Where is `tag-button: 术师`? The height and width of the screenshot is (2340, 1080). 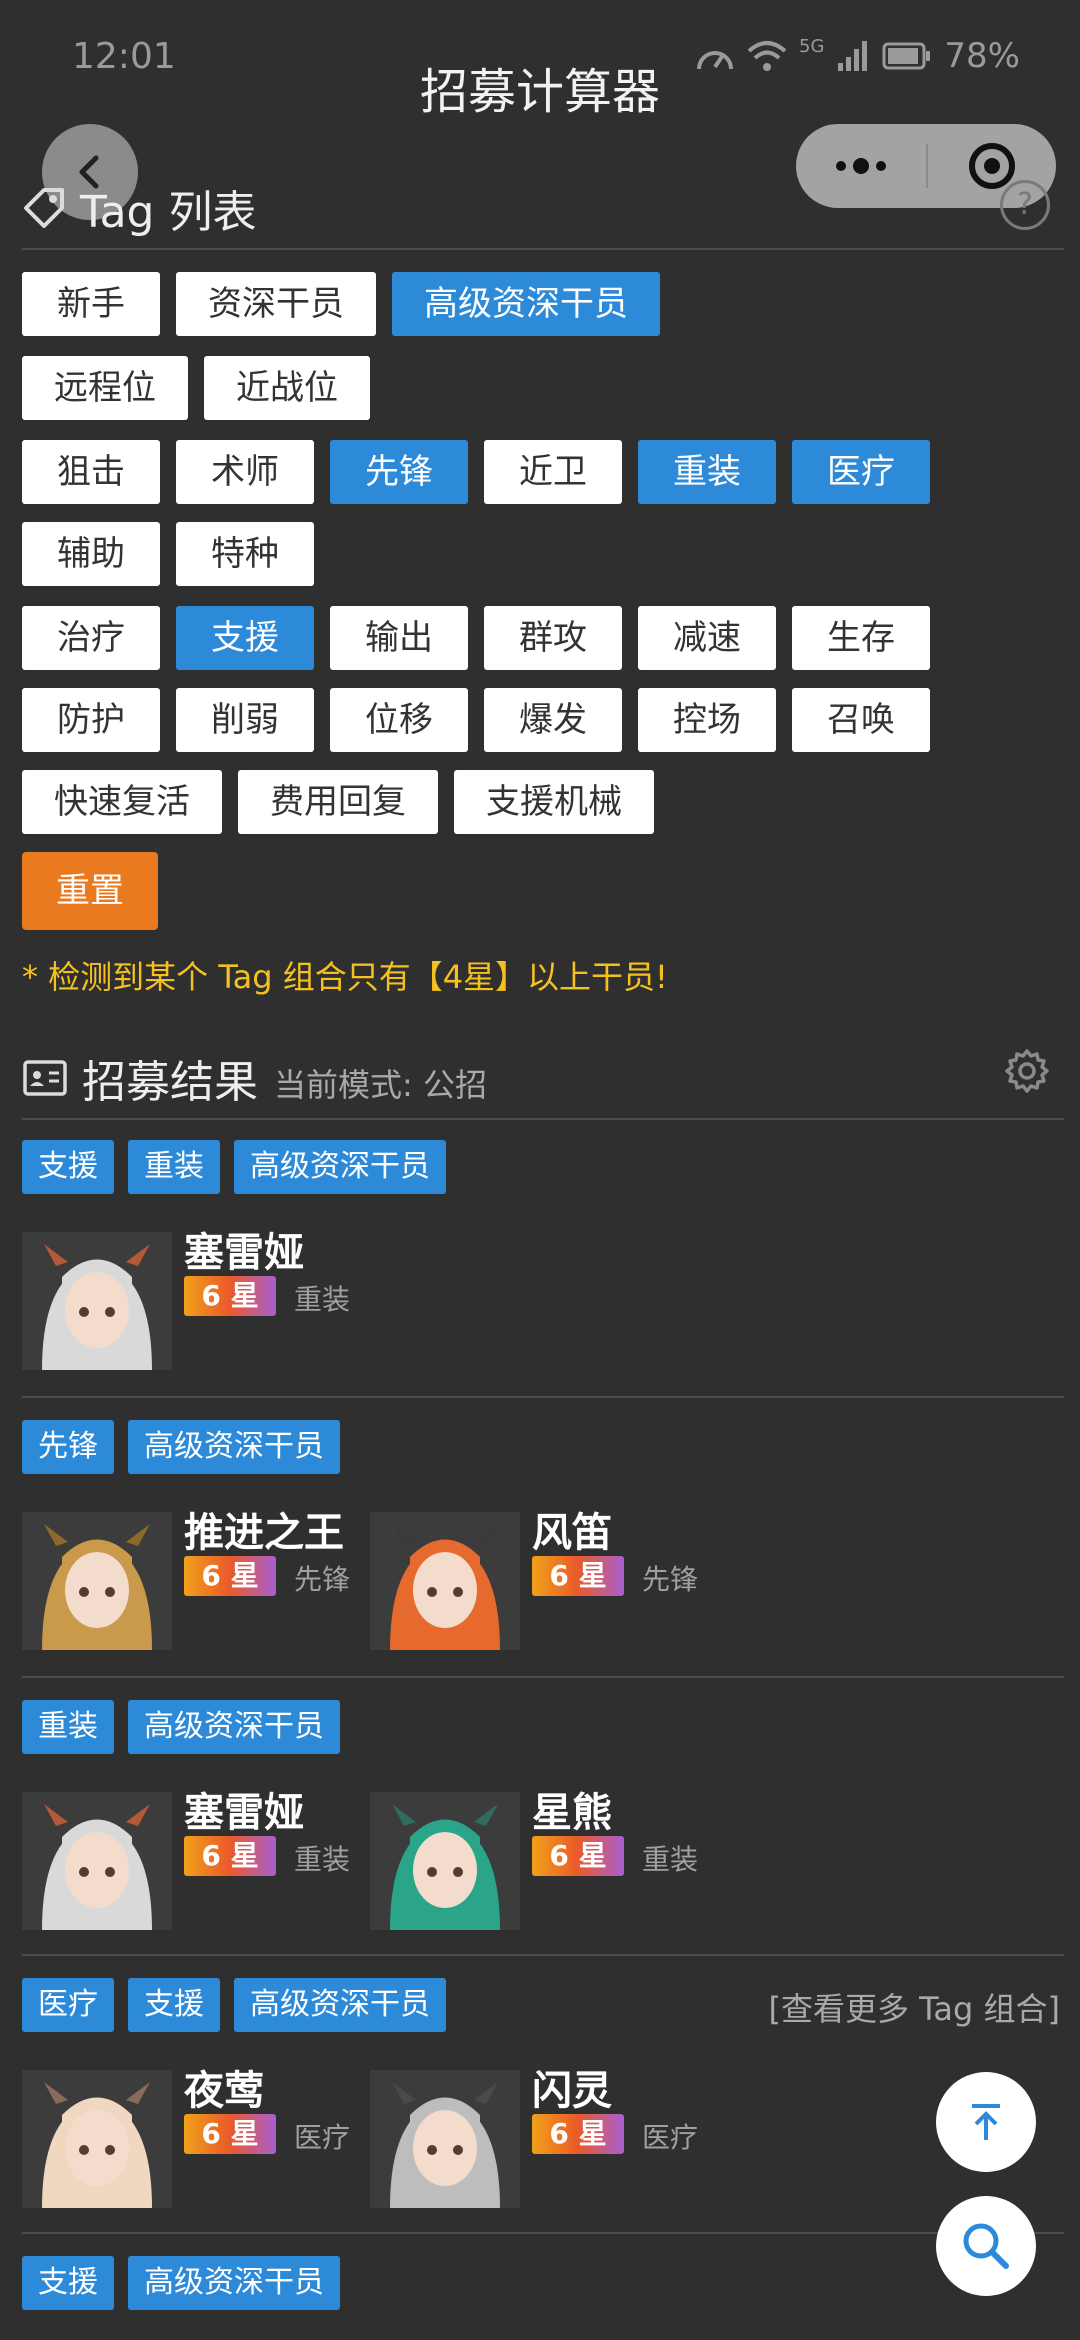
tag-button: 术师 is located at coordinates (245, 472).